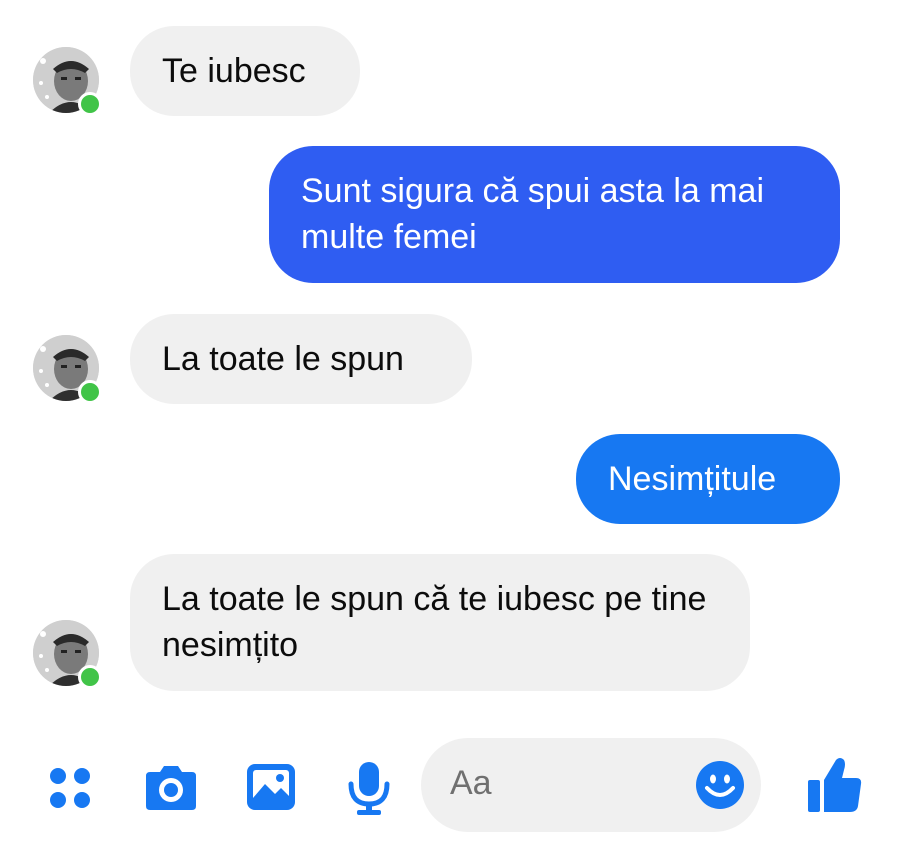  Describe the element at coordinates (70, 790) in the screenshot. I see `more-apps-icon` at that location.